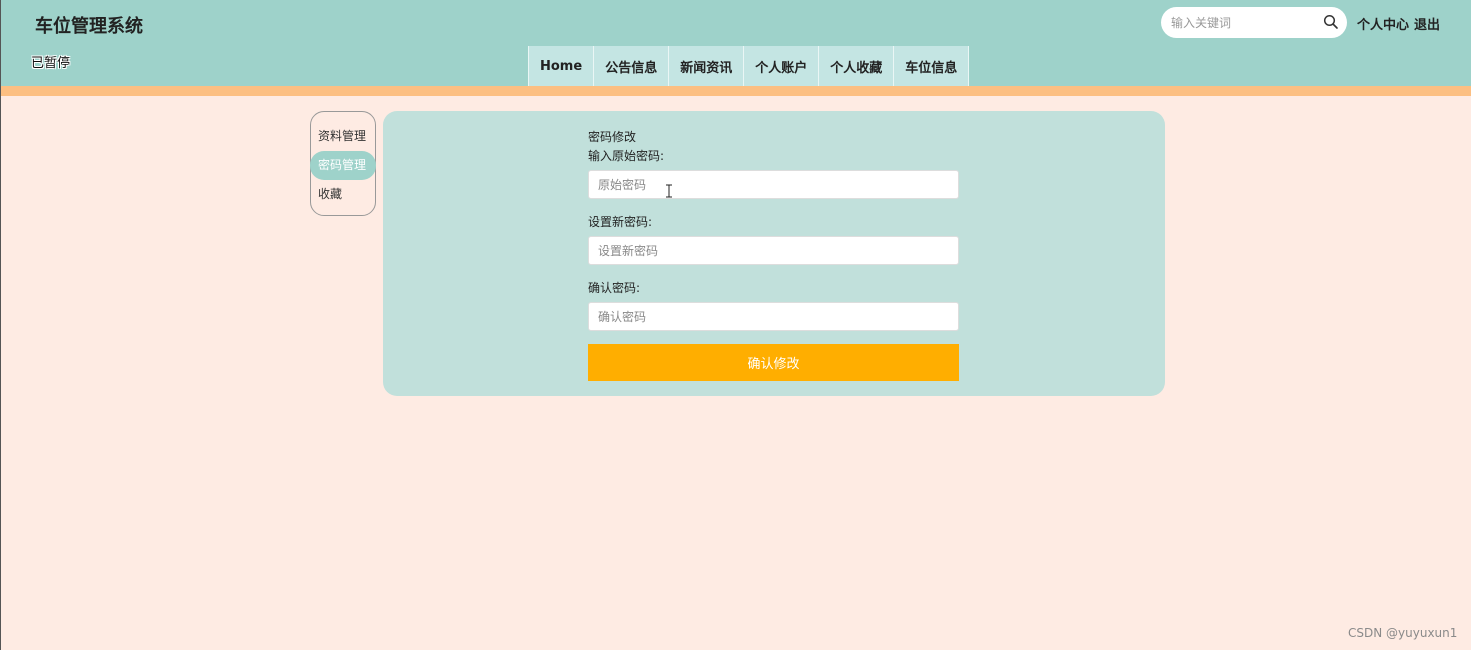 This screenshot has height=650, width=1471. Describe the element at coordinates (343, 136) in the screenshot. I see `sidebar-item-profile: 资料管理` at that location.